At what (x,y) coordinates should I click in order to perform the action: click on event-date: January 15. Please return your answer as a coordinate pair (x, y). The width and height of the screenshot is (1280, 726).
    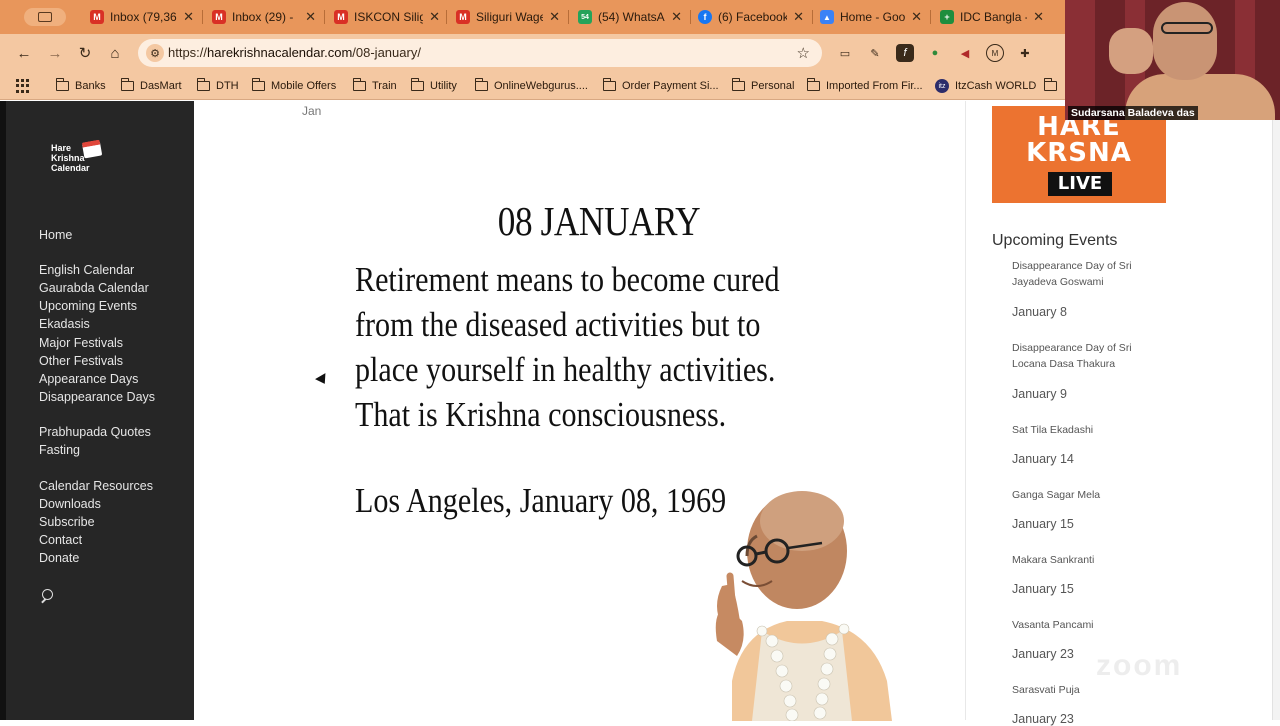
    Looking at the image, I should click on (1043, 589).